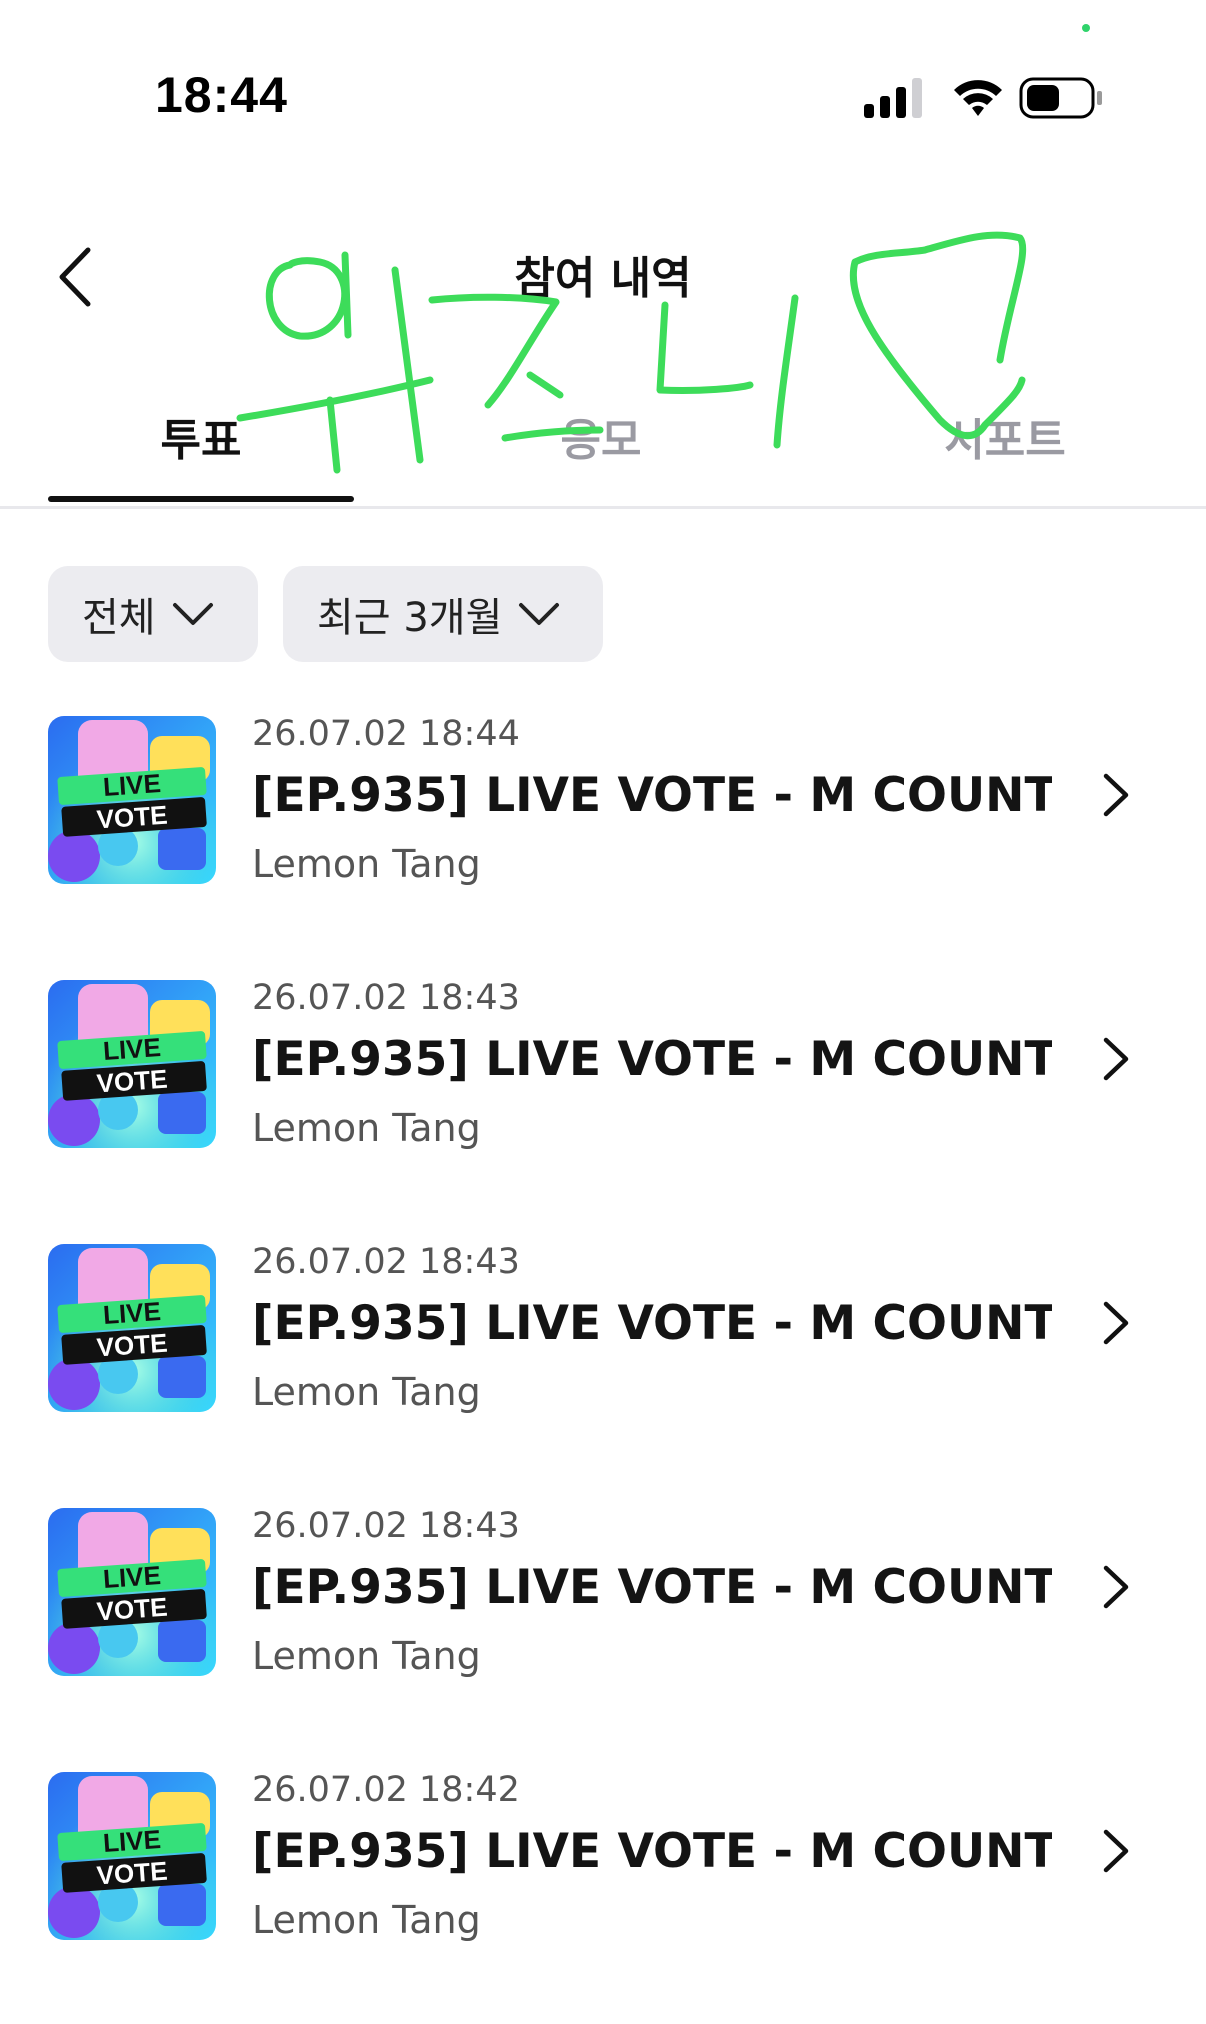 This screenshot has height=2024, width=1206. What do you see at coordinates (221, 95) in the screenshot?
I see `status-time: 18:44` at bounding box center [221, 95].